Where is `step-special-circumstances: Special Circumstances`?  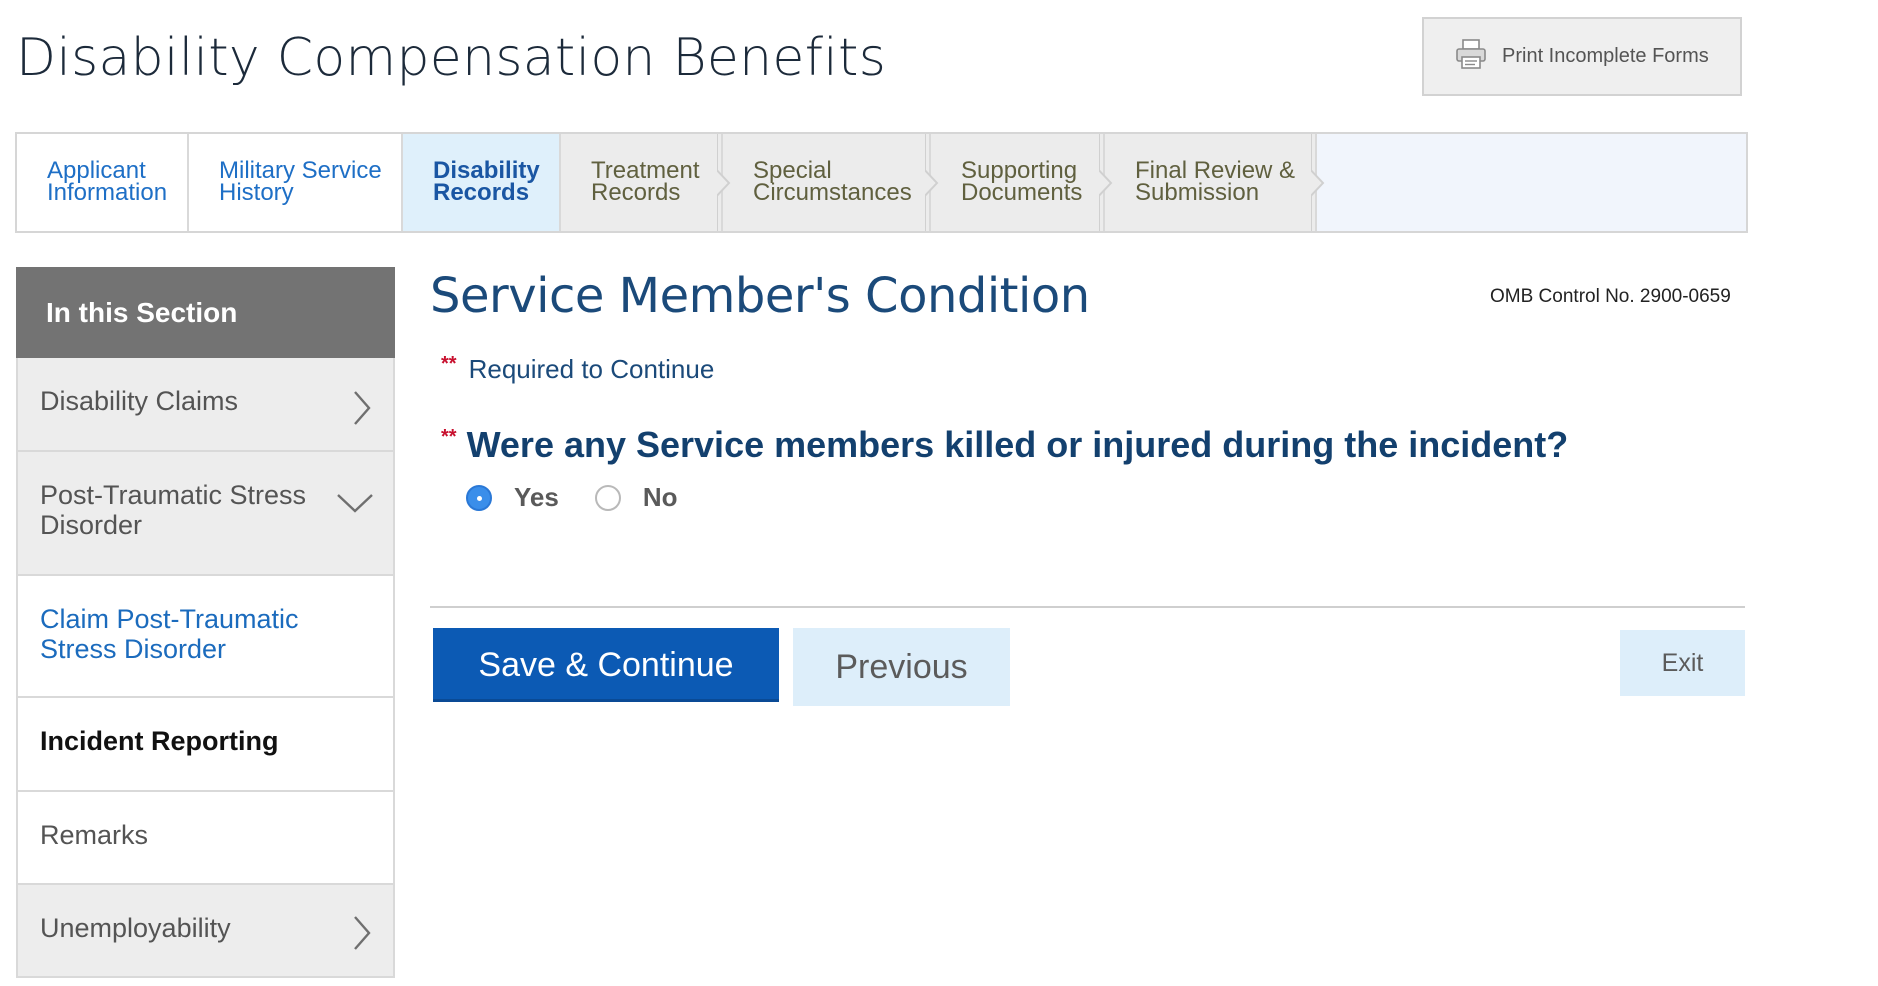 step-special-circumstances: Special Circumstances is located at coordinates (831, 182).